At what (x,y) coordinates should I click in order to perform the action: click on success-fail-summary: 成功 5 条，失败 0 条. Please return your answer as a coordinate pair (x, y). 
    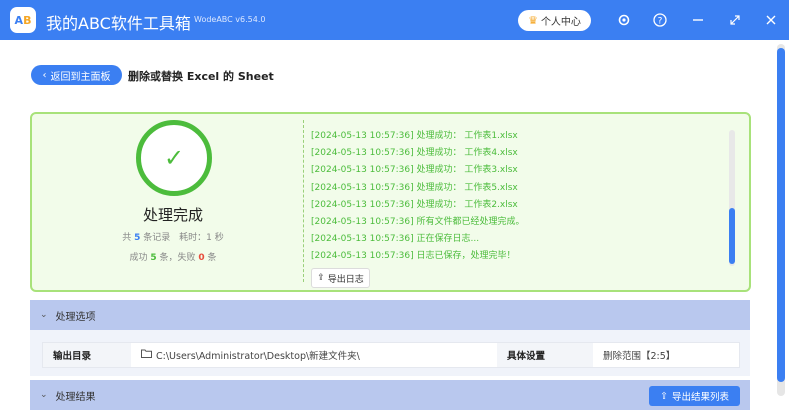
    Looking at the image, I should click on (173, 258).